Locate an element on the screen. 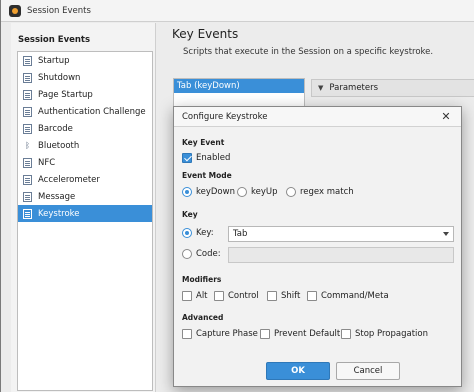 This screenshot has width=474, height=392. sidebar-item-label: NFC is located at coordinates (47, 162).